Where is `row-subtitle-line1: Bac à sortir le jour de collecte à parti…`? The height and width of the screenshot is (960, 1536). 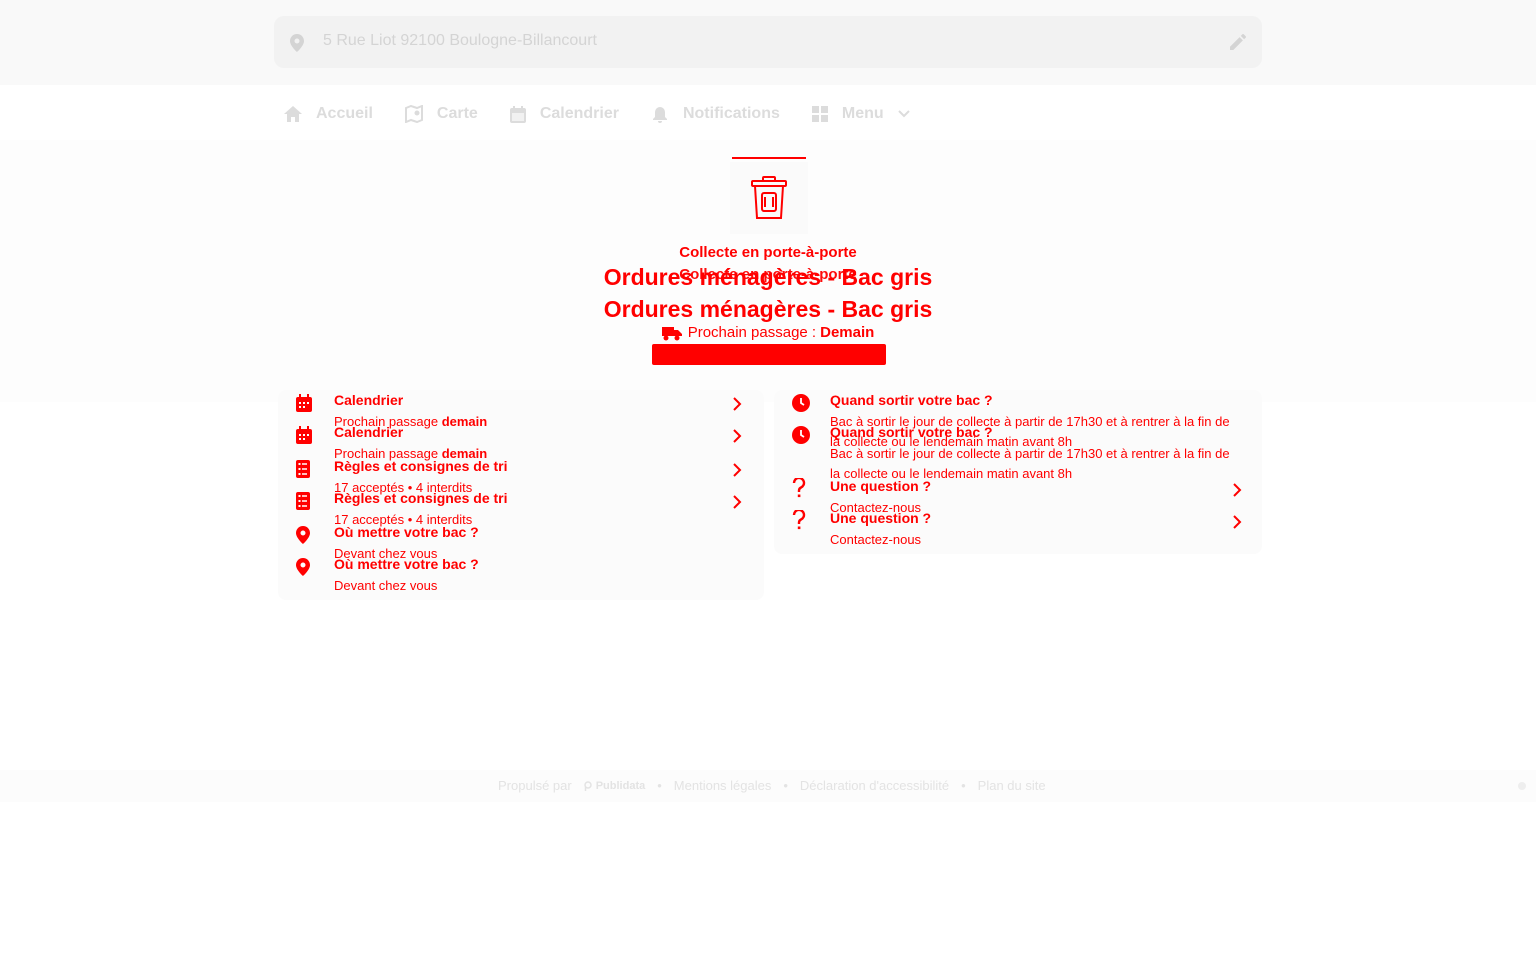
row-subtitle-line1: Bac à sortir le jour de collecte à parti… is located at coordinates (1030, 453).